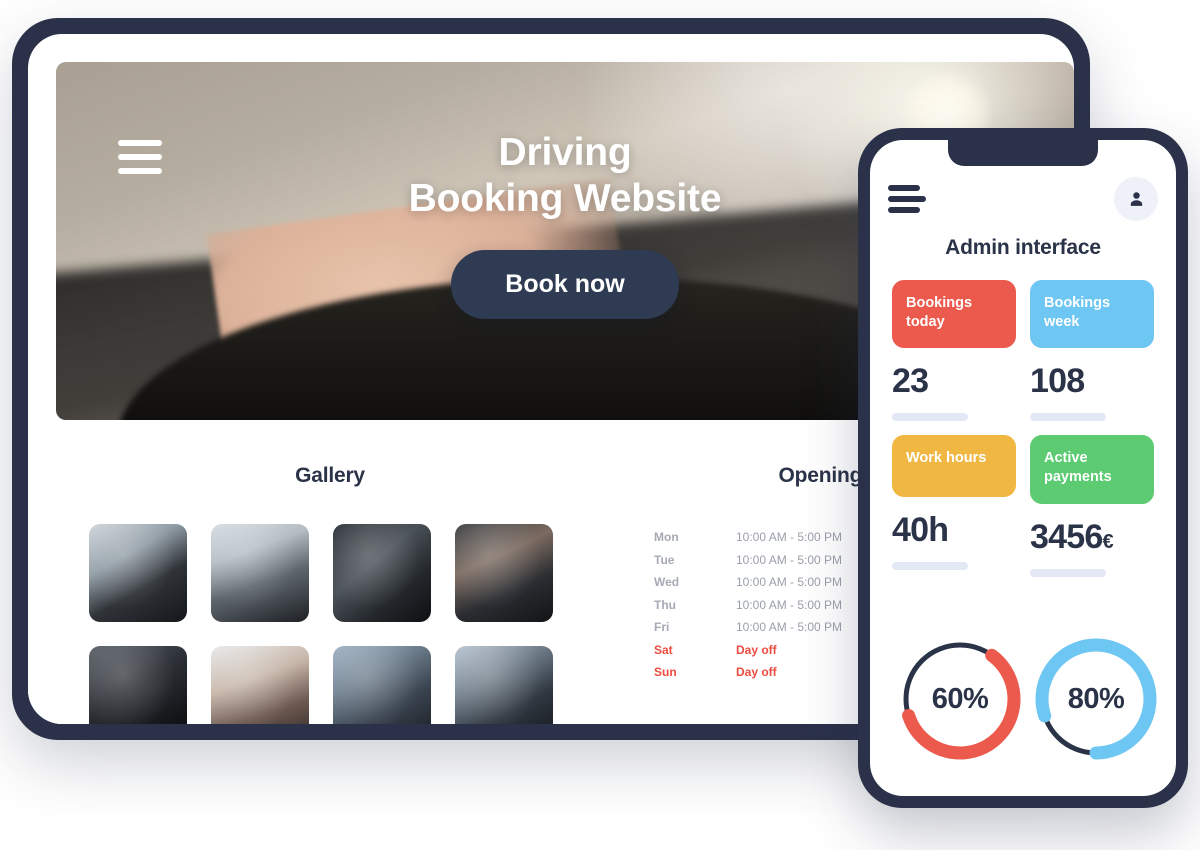 Image resolution: width=1200 pixels, height=850 pixels. Describe the element at coordinates (665, 672) in the screenshot. I see `day-label: Sun` at that location.